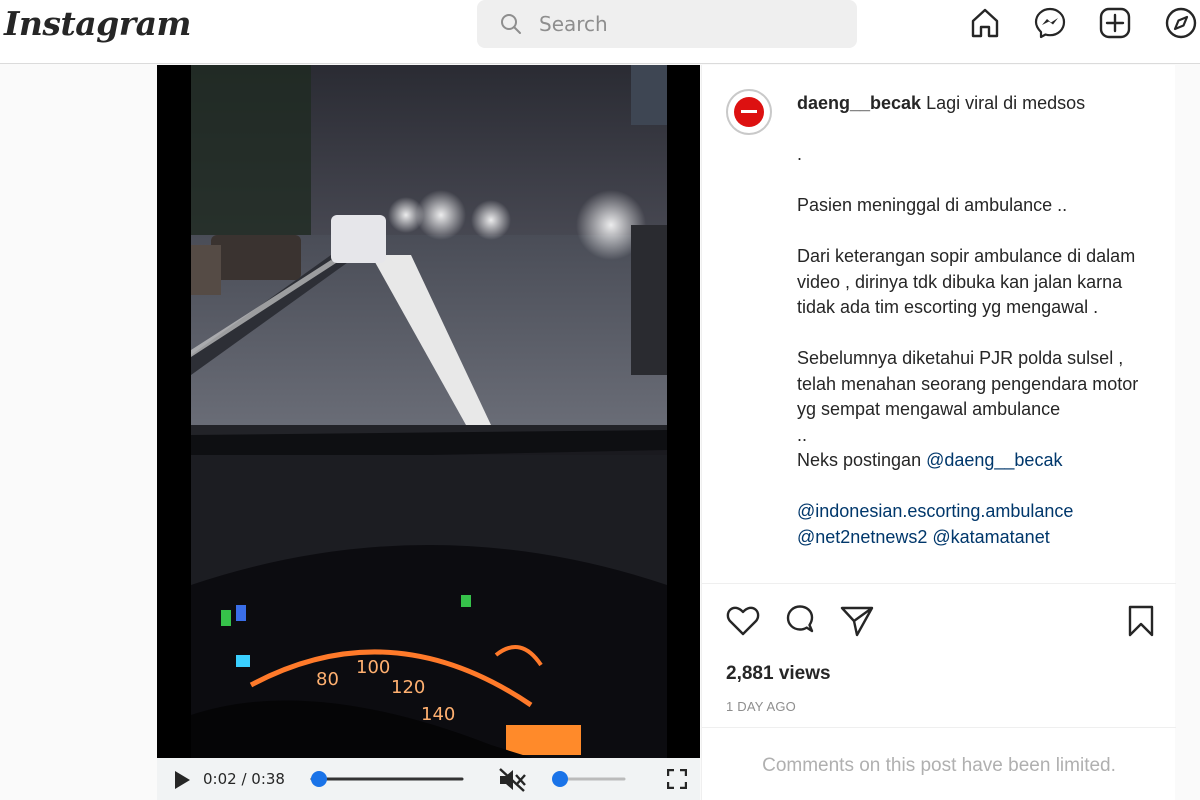 The width and height of the screenshot is (1200, 800). I want to click on share-icon, so click(857, 621).